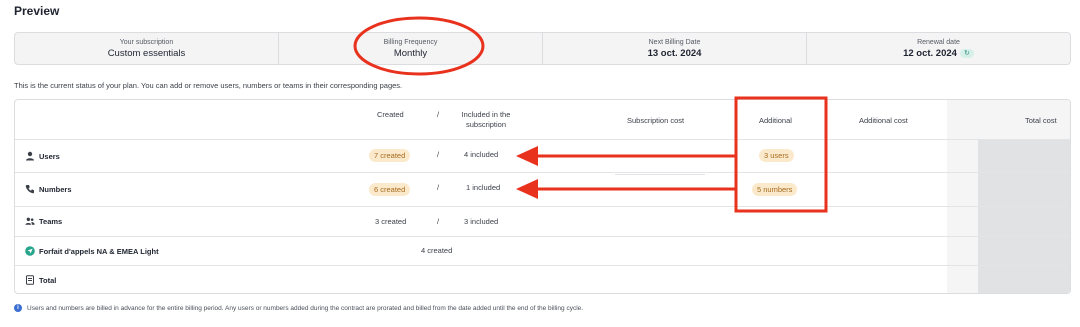 Image resolution: width=1080 pixels, height=327 pixels. I want to click on row-label-users: Users, so click(42, 156).